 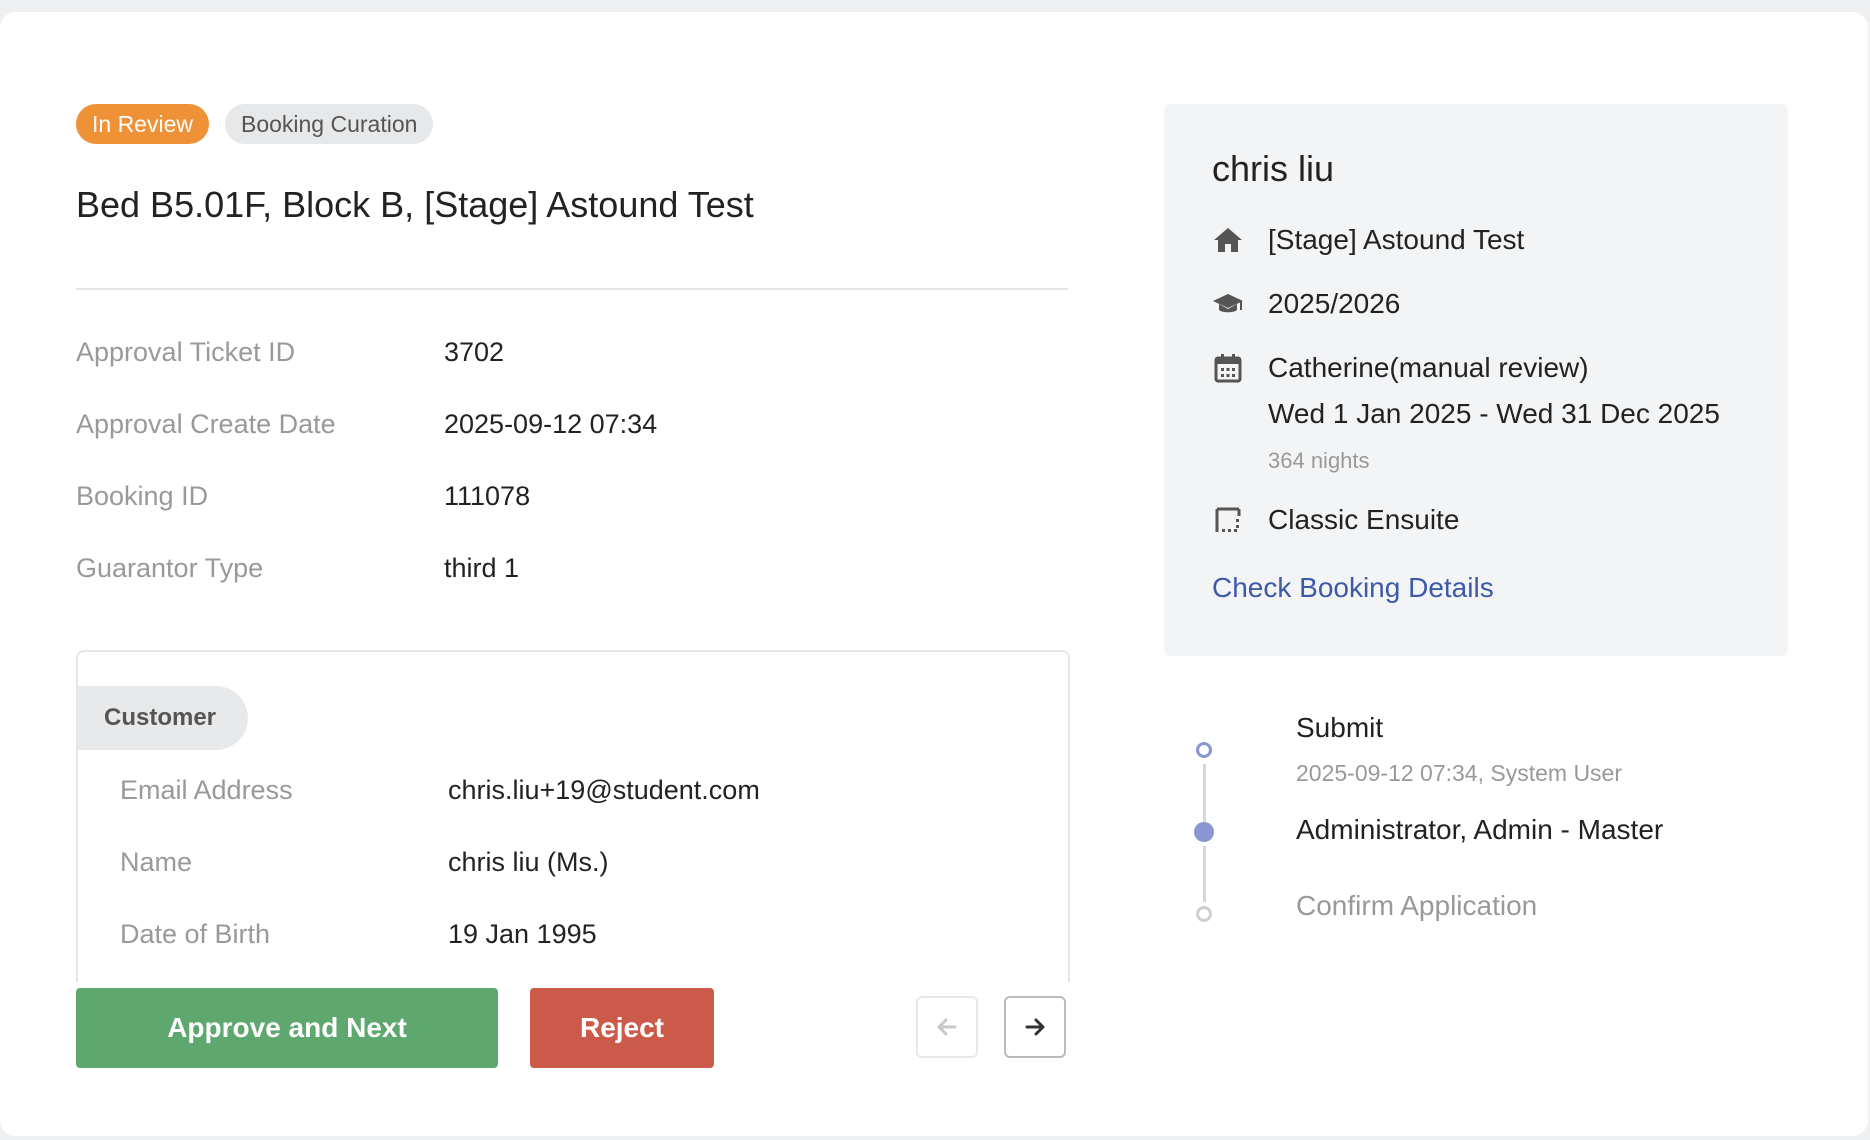 What do you see at coordinates (156, 861) in the screenshot?
I see `customer-label: Name` at bounding box center [156, 861].